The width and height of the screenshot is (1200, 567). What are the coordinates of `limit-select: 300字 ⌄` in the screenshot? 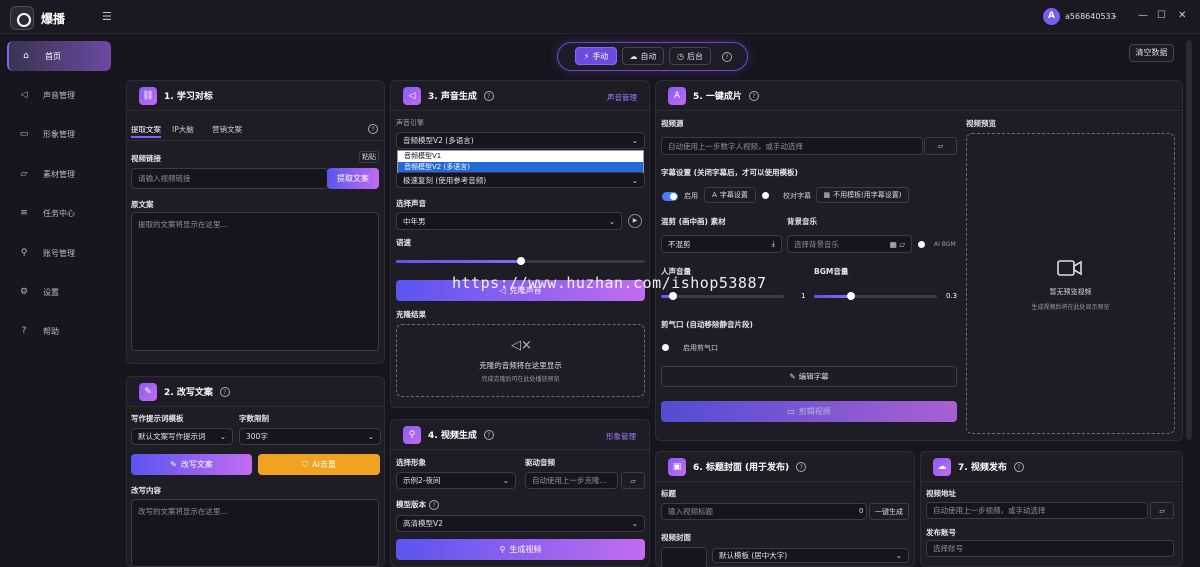 It's located at (310, 436).